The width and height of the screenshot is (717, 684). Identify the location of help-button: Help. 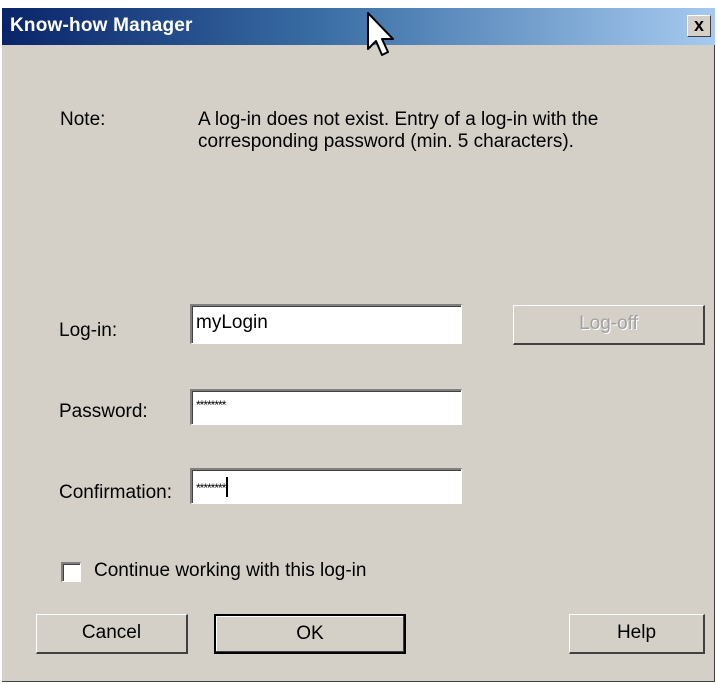
(637, 634).